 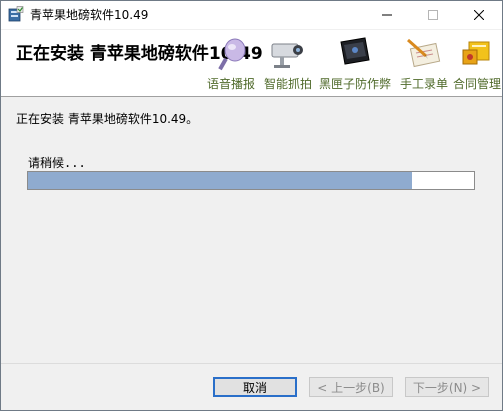 I want to click on feature-black-box: 黑匣子防作弊, so click(x=355, y=64).